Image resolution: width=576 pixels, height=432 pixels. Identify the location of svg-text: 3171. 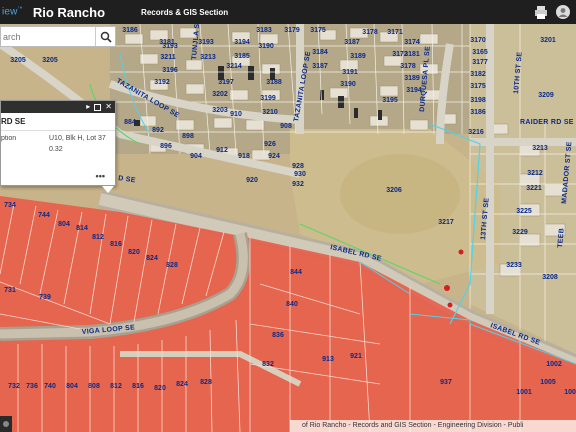
(395, 32).